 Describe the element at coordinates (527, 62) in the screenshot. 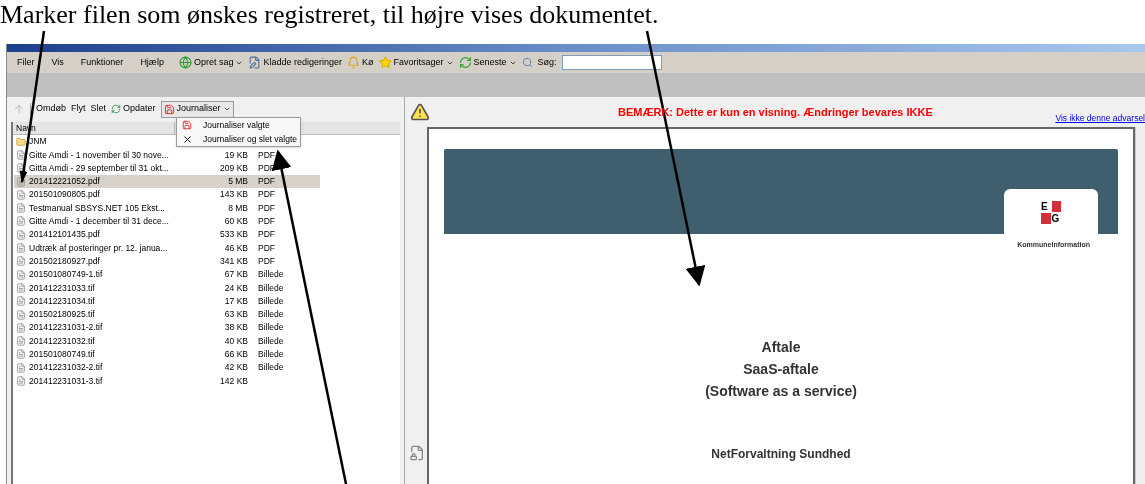

I see `search-icon` at that location.